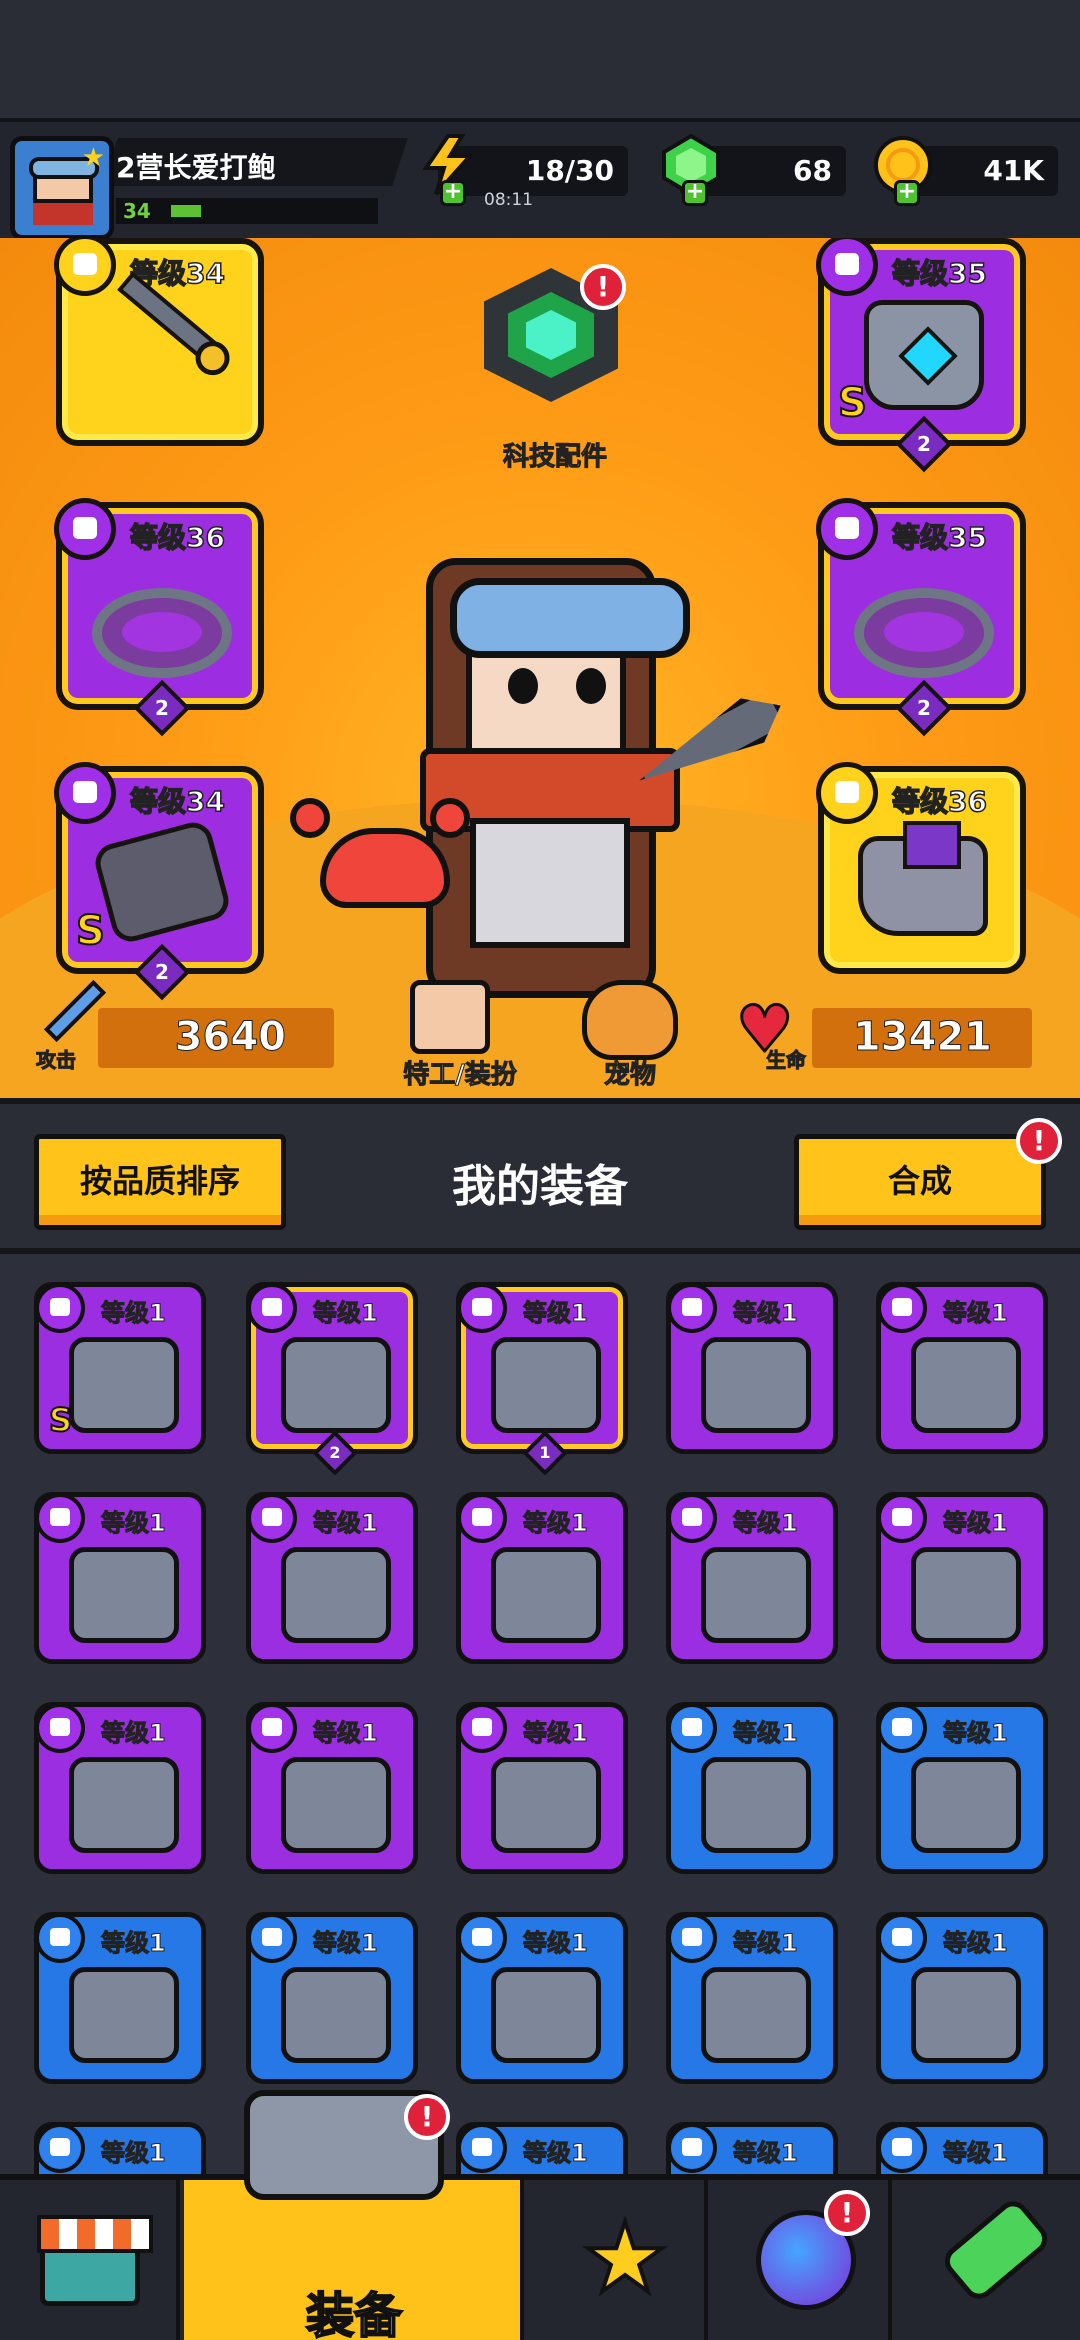 Image resolution: width=1080 pixels, height=2340 pixels. What do you see at coordinates (922, 1038) in the screenshot?
I see `hp-stat: 13421` at bounding box center [922, 1038].